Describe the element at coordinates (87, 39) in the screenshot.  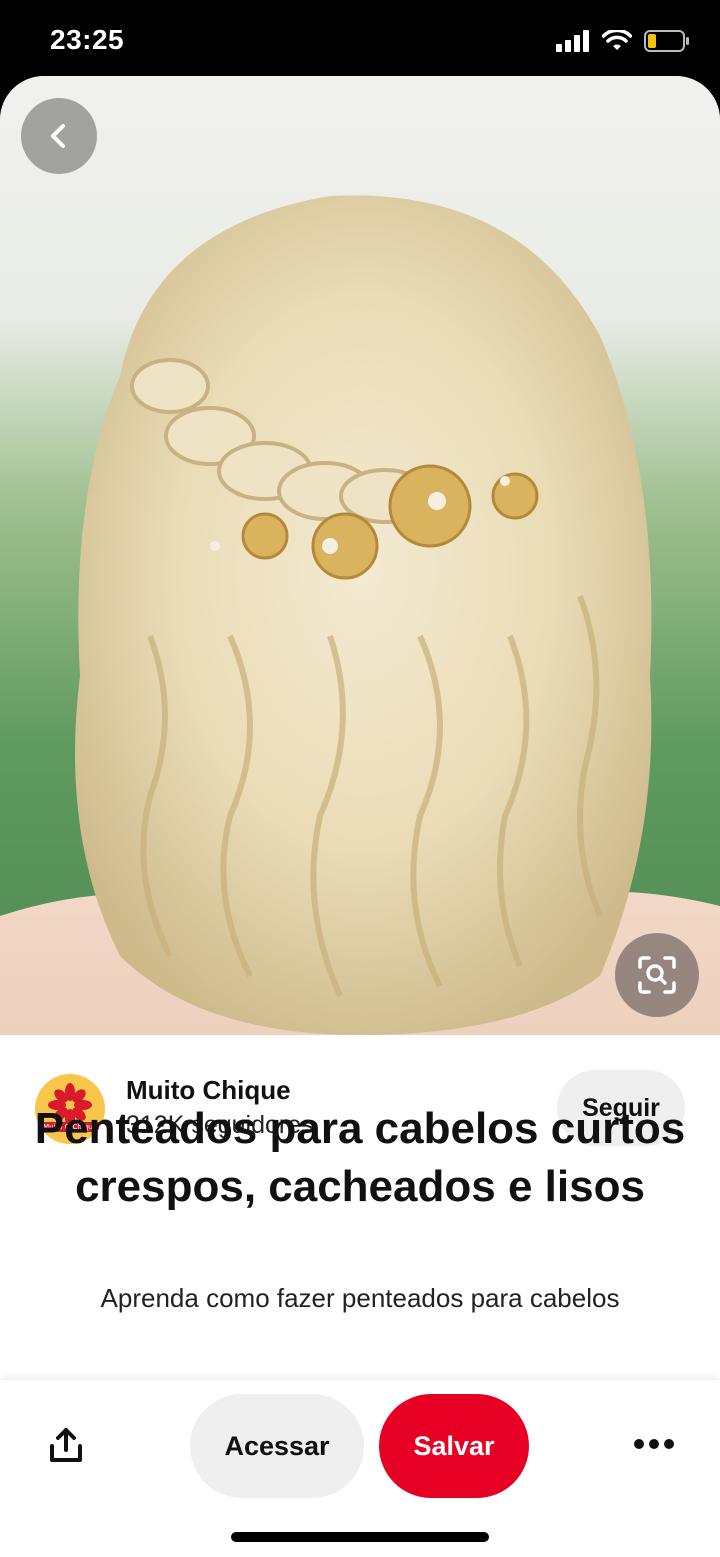
I see `status-time: 23:25` at that location.